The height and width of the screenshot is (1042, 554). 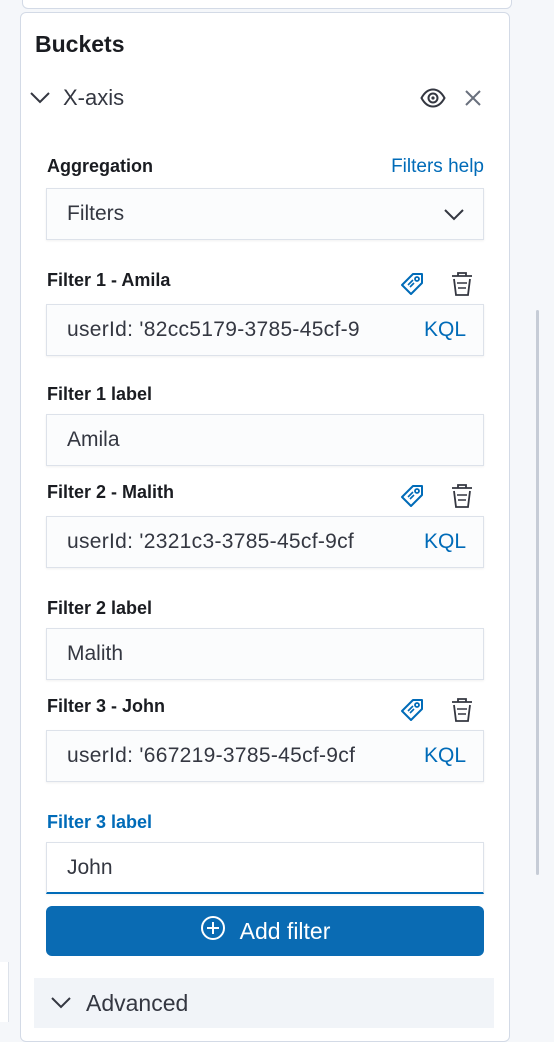 I want to click on add-filter-button: Add filter, so click(x=265, y=931).